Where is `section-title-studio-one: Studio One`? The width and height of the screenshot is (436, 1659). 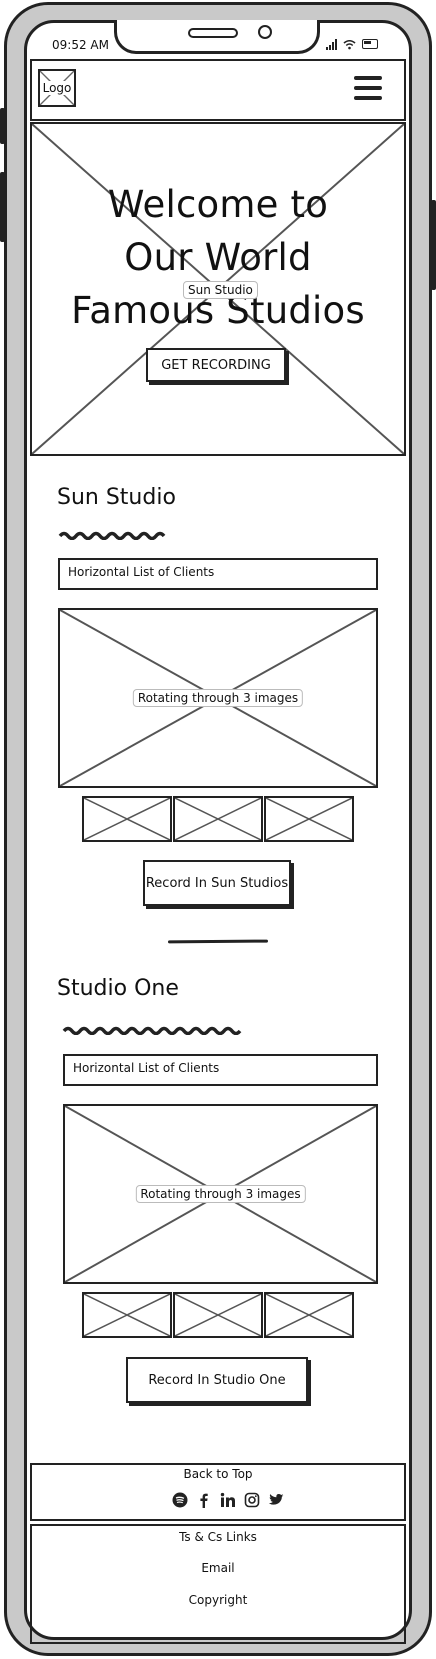
section-title-studio-one: Studio One is located at coordinates (118, 988).